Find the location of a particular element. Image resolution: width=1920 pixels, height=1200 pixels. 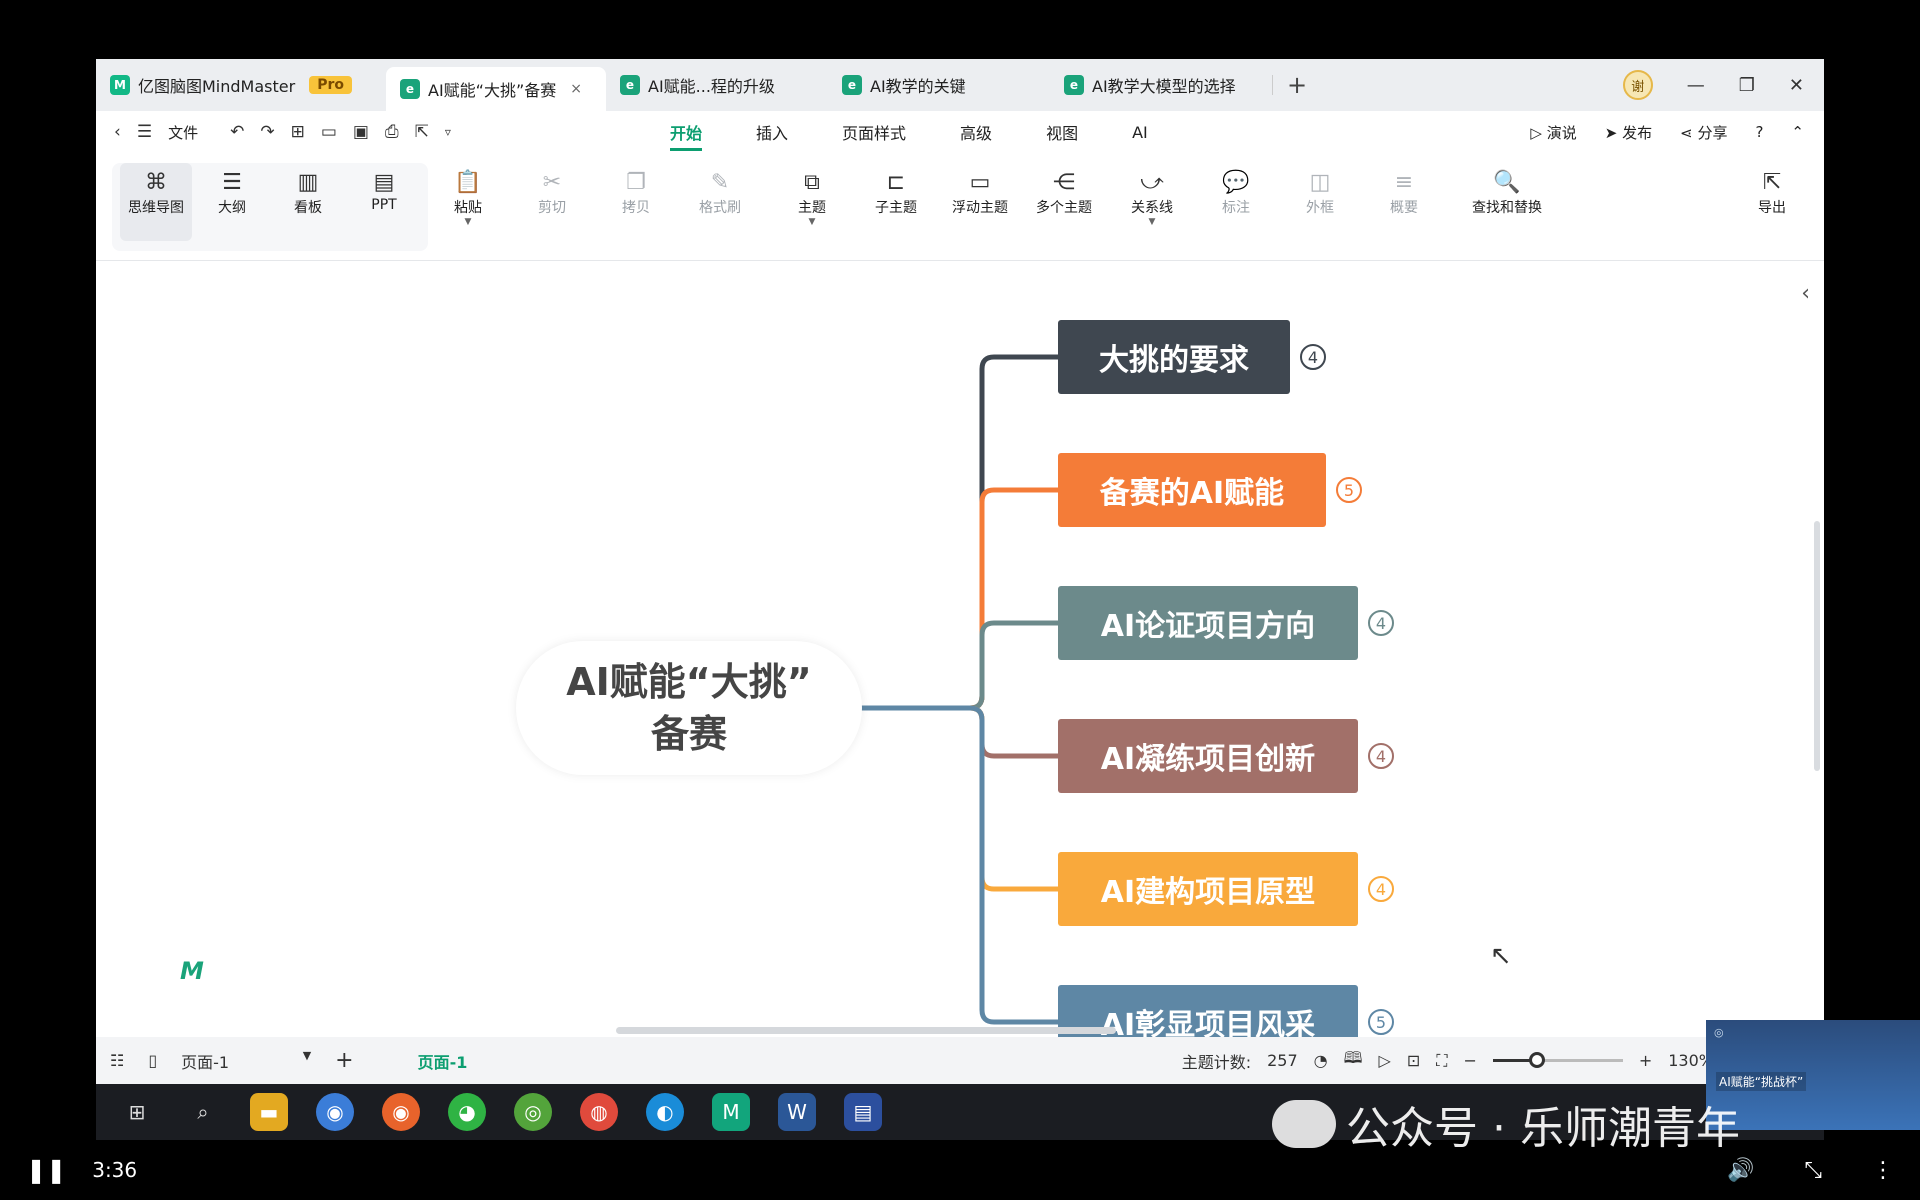

help-icon: ? is located at coordinates (1759, 132).